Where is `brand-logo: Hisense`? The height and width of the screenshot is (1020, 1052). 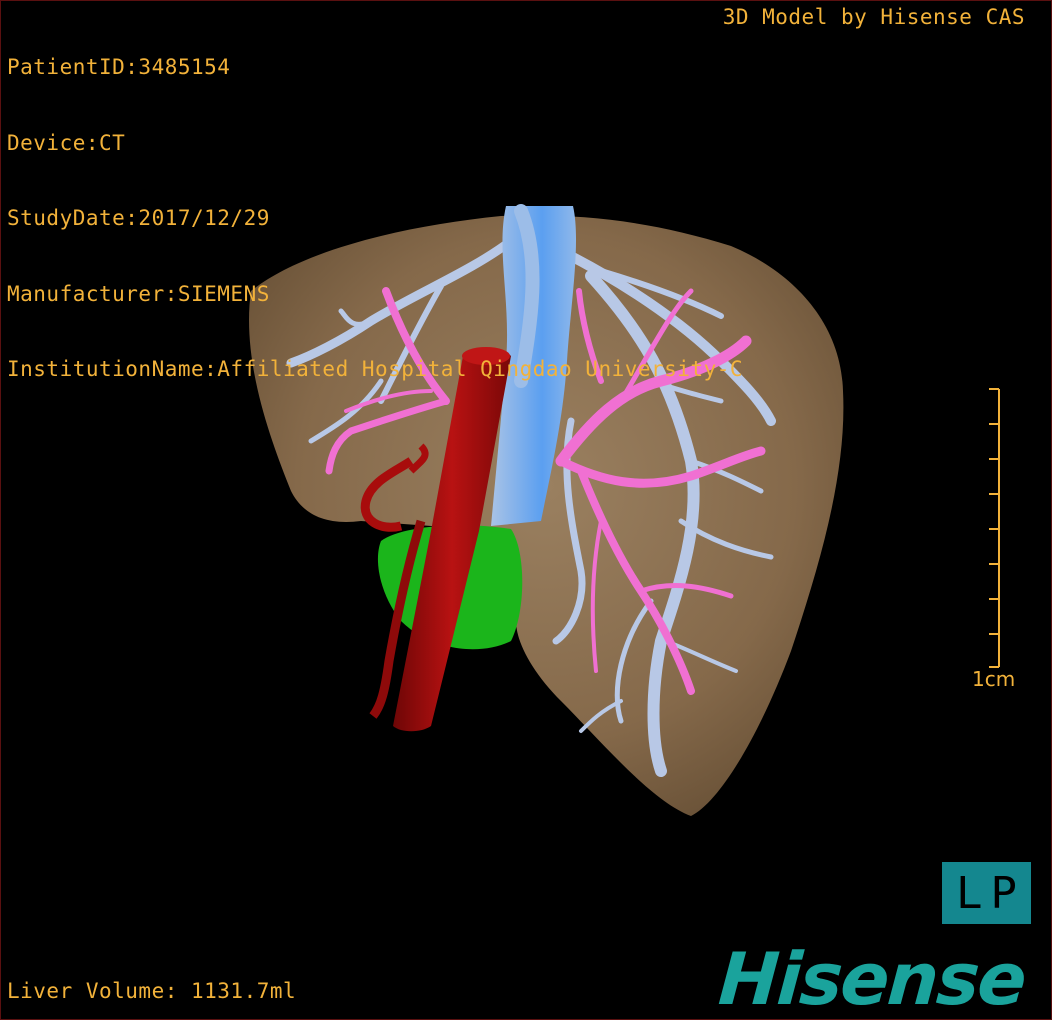
brand-logo: Hisense is located at coordinates (872, 978).